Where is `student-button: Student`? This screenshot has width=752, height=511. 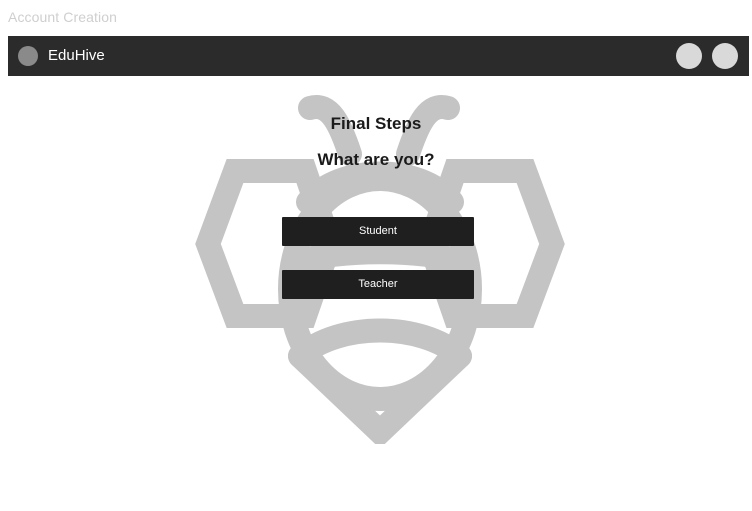
student-button: Student is located at coordinates (378, 231).